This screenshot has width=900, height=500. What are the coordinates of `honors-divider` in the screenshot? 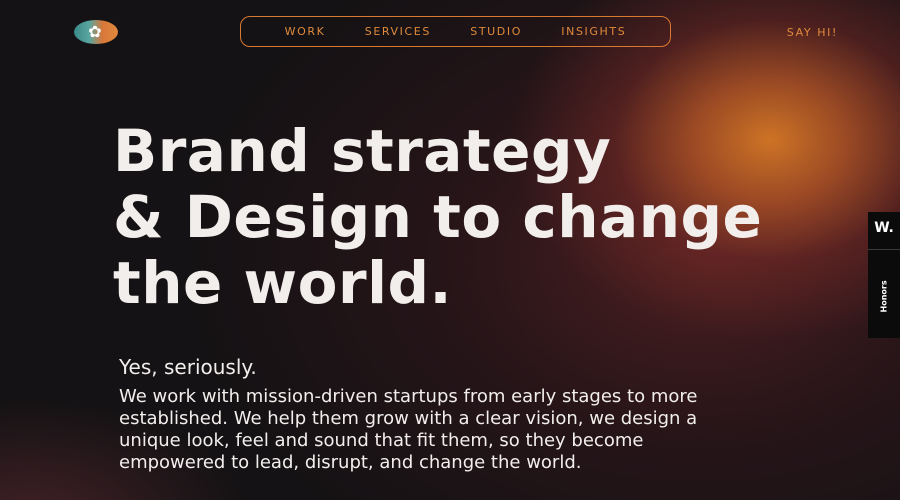 It's located at (884, 249).